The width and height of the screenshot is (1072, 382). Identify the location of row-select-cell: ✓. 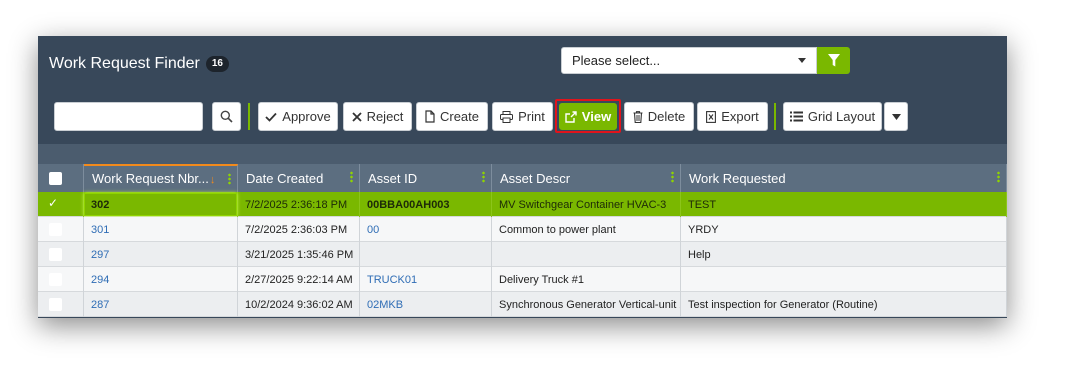
(61, 204).